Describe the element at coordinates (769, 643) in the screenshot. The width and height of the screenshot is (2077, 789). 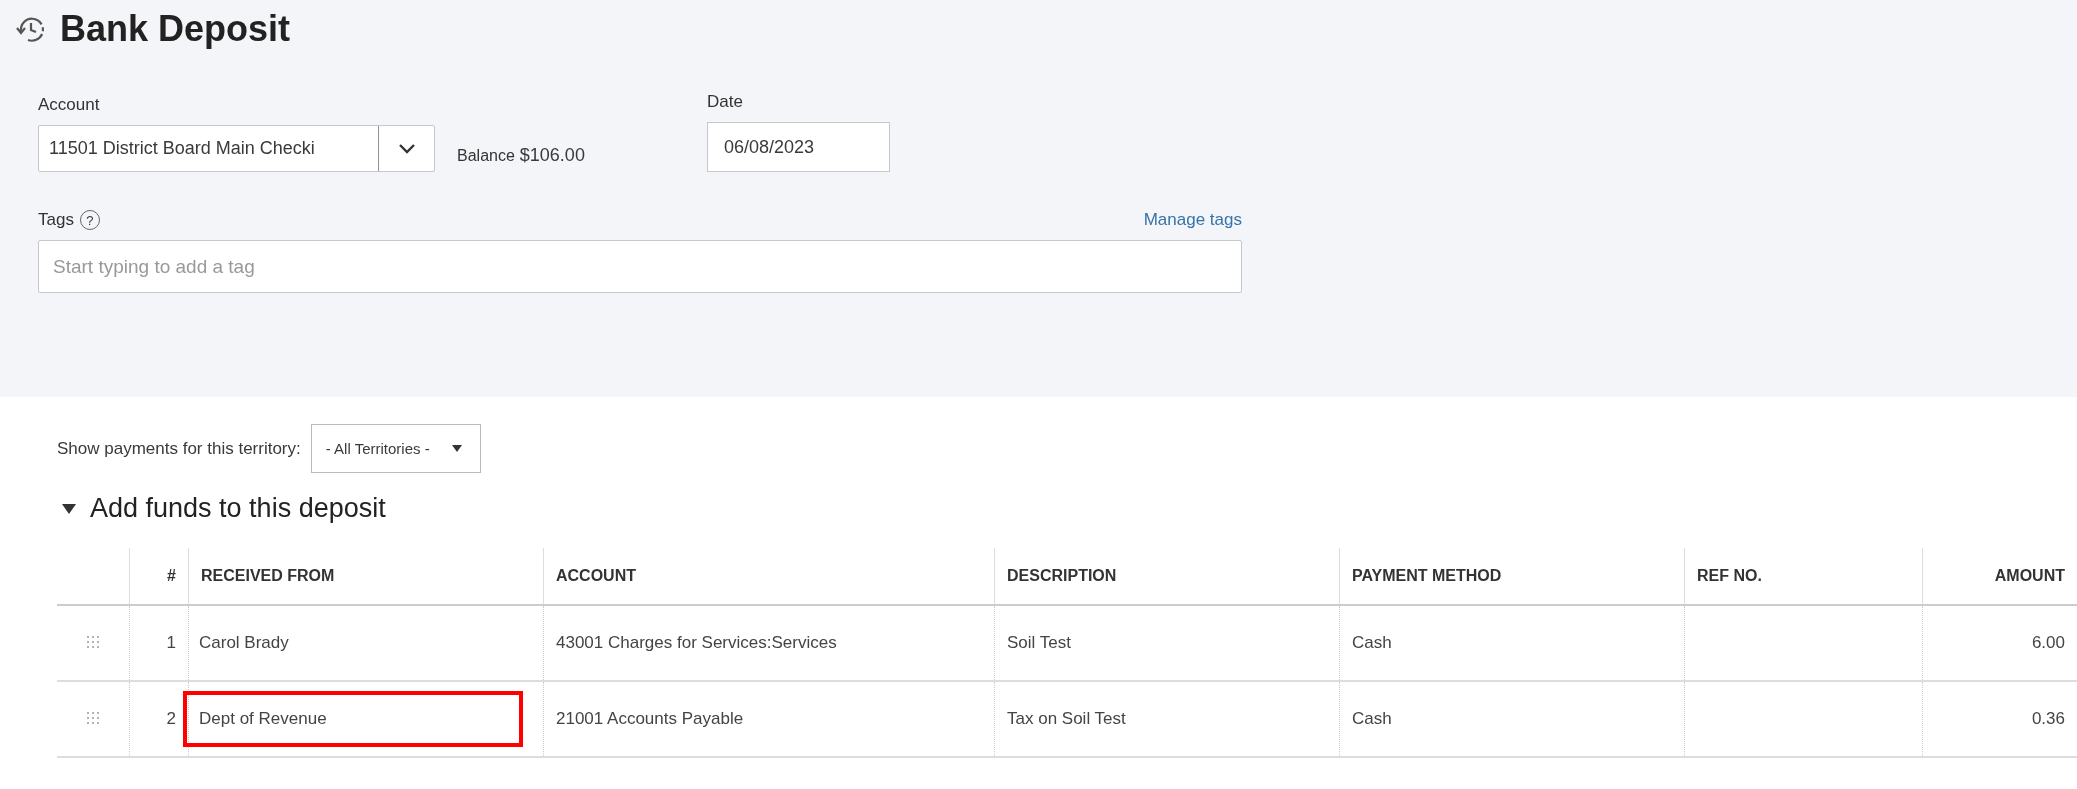
I see `table-cell: 43001 Charges for Services:Services` at that location.